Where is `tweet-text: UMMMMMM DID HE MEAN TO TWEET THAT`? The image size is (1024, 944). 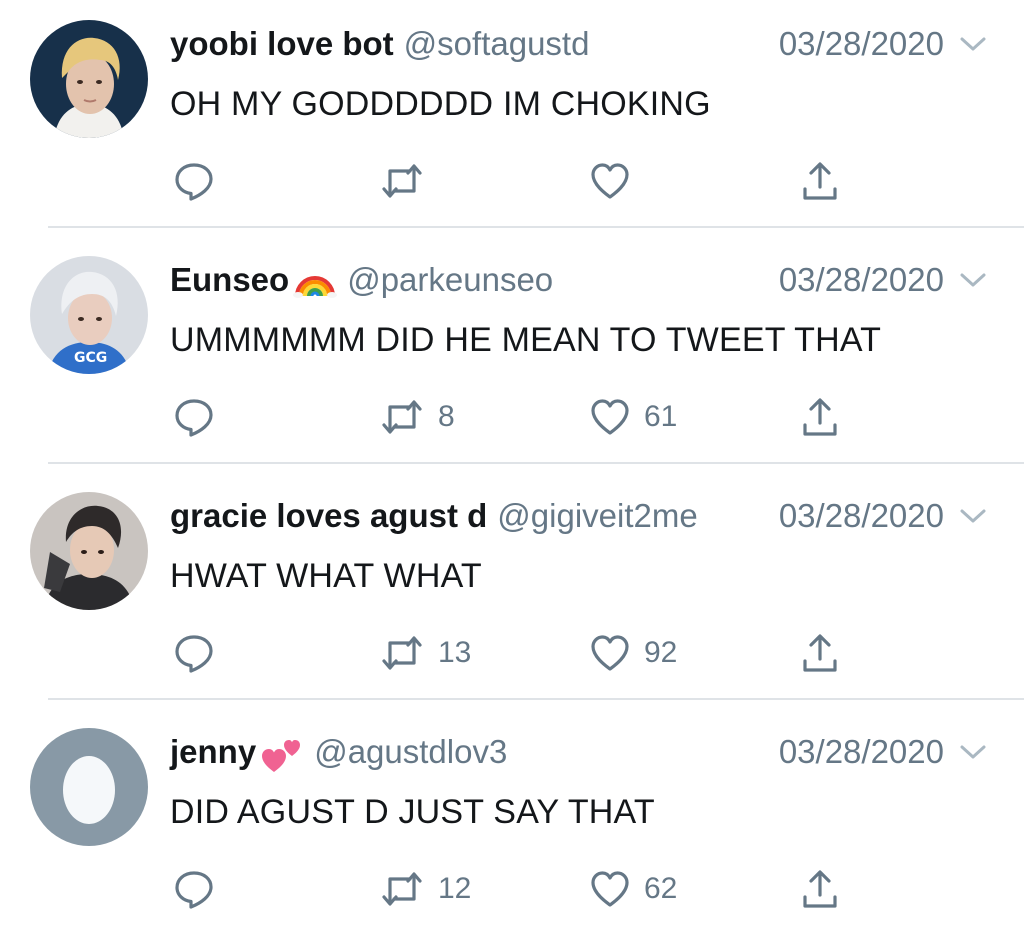 tweet-text: UMMMMMM DID HE MEAN TO TWEET THAT is located at coordinates (526, 340).